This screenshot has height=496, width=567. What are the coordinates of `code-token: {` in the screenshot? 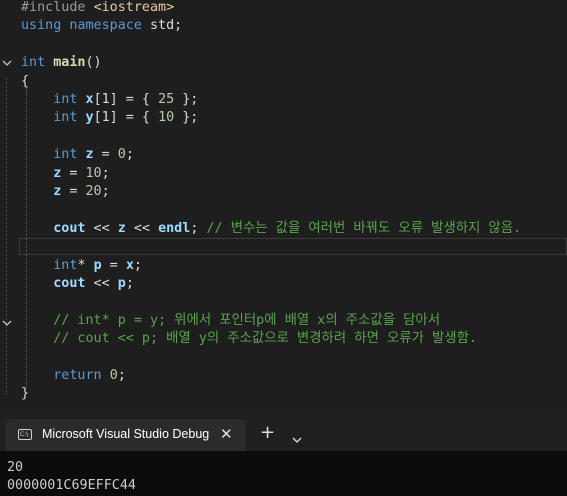 It's located at (25, 81).